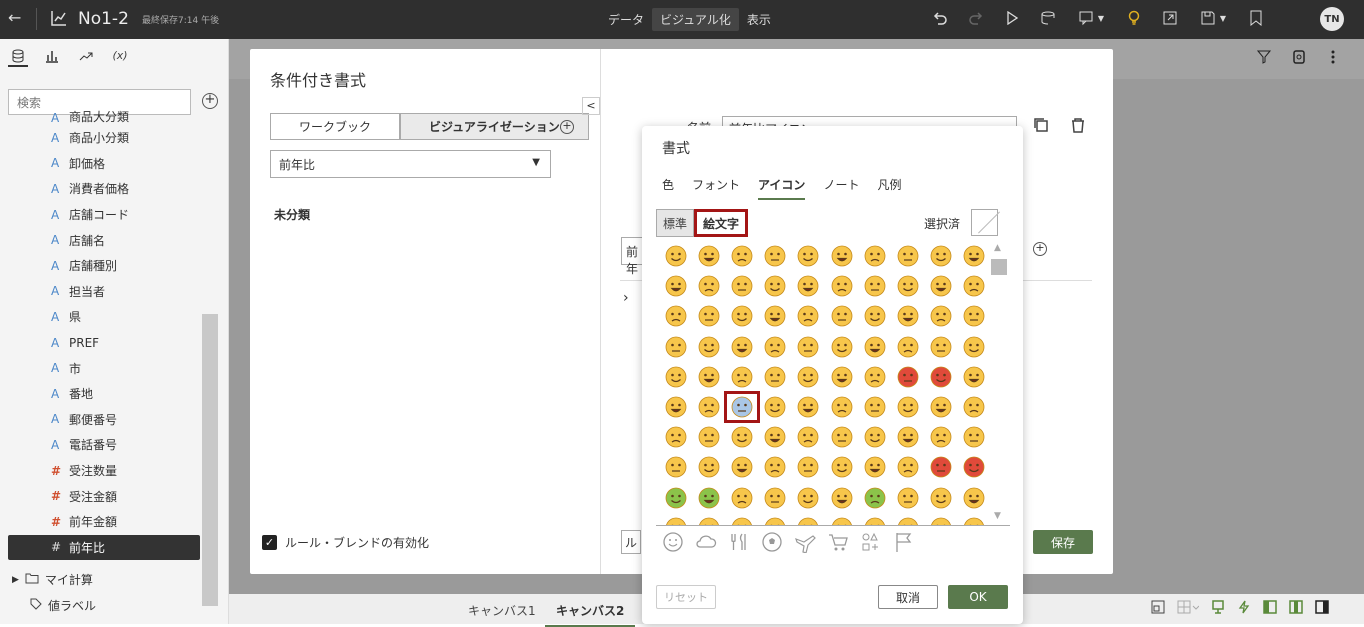 The height and width of the screenshot is (627, 1364). What do you see at coordinates (105, 368) in the screenshot?
I see `list-item: A市` at bounding box center [105, 368].